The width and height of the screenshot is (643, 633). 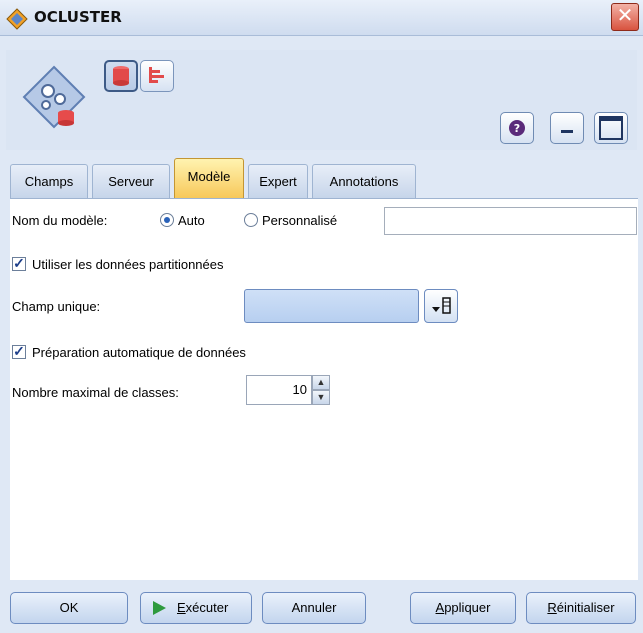 I want to click on spinner-down-icon: ▼, so click(x=321, y=397).